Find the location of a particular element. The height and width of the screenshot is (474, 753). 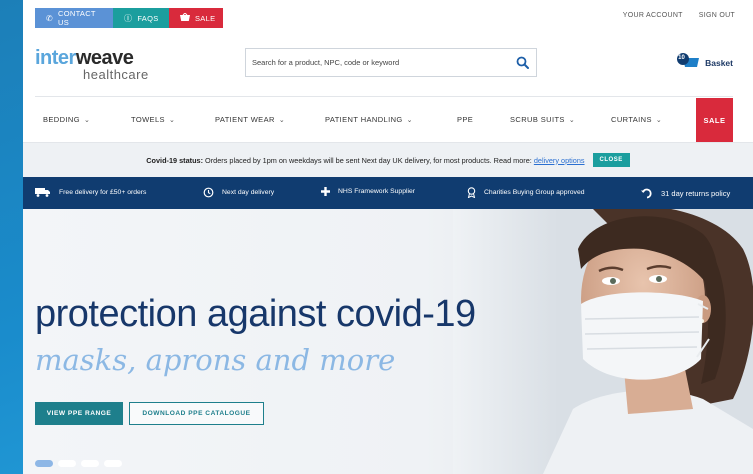

logo-subtitle: healthcare is located at coordinates (116, 74).